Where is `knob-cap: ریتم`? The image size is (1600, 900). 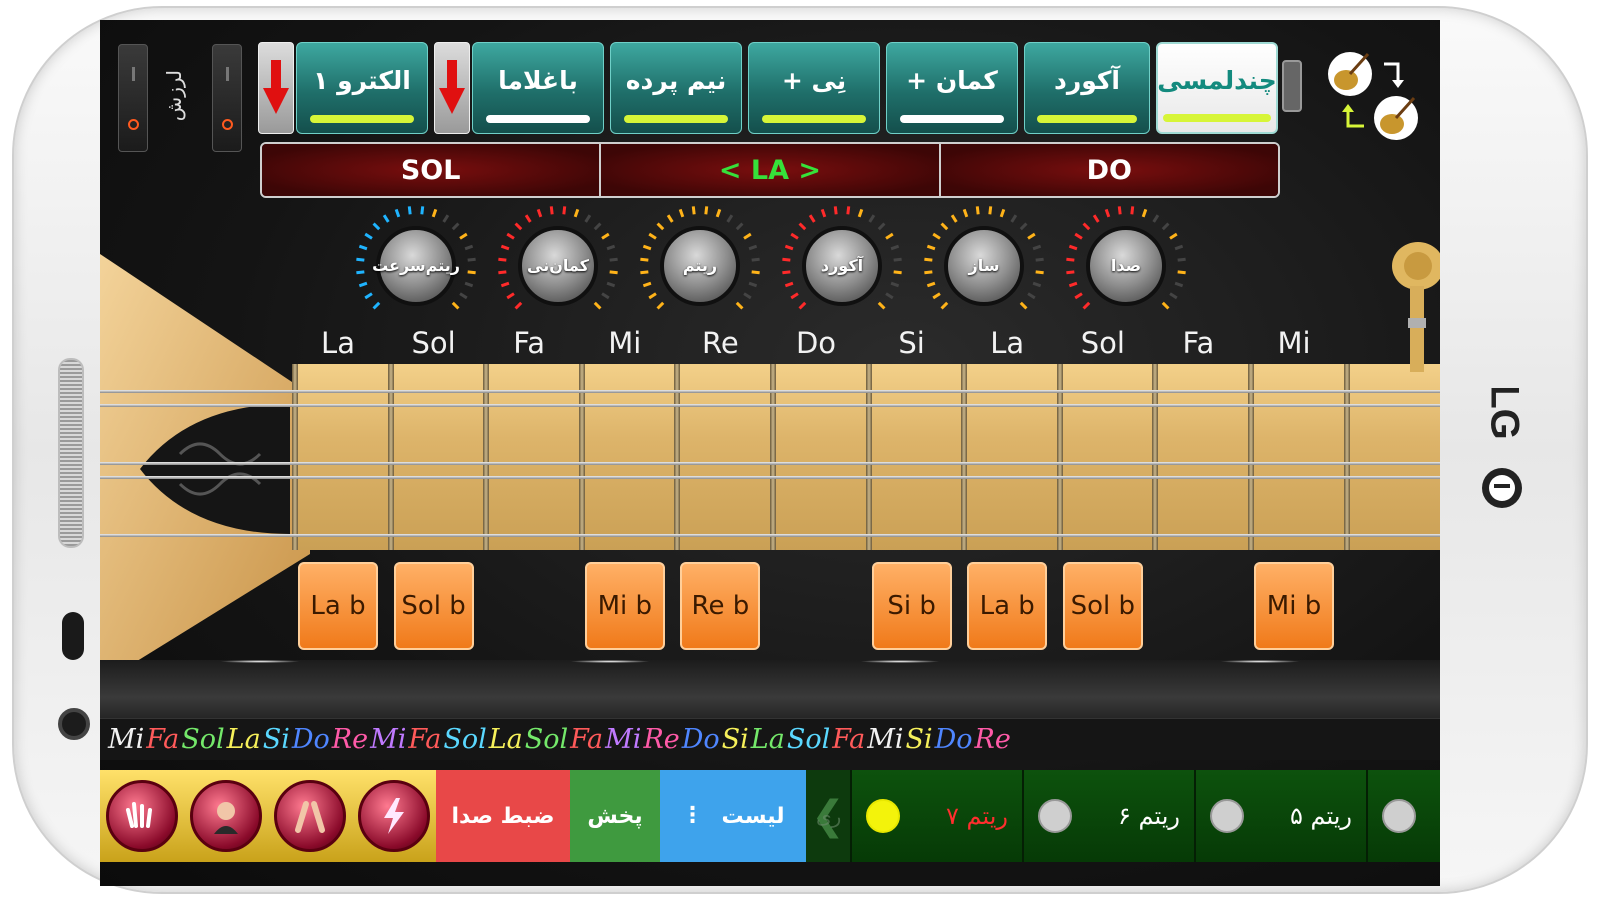
knob-cap: ریتم is located at coordinates (700, 266).